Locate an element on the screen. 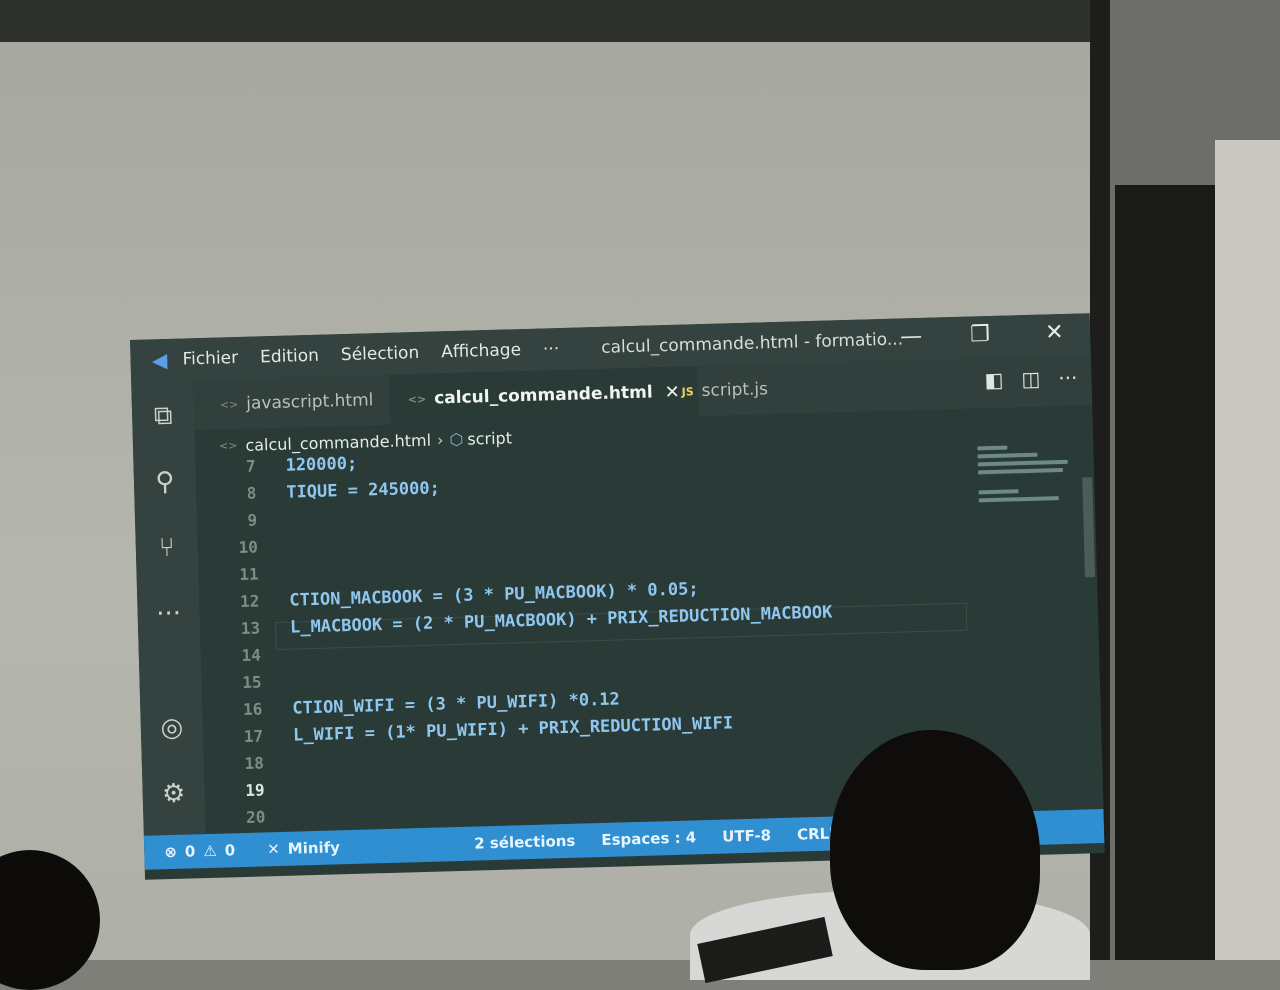 This screenshot has width=1280, height=990. minify-close-icon: ✕ is located at coordinates (273, 849).